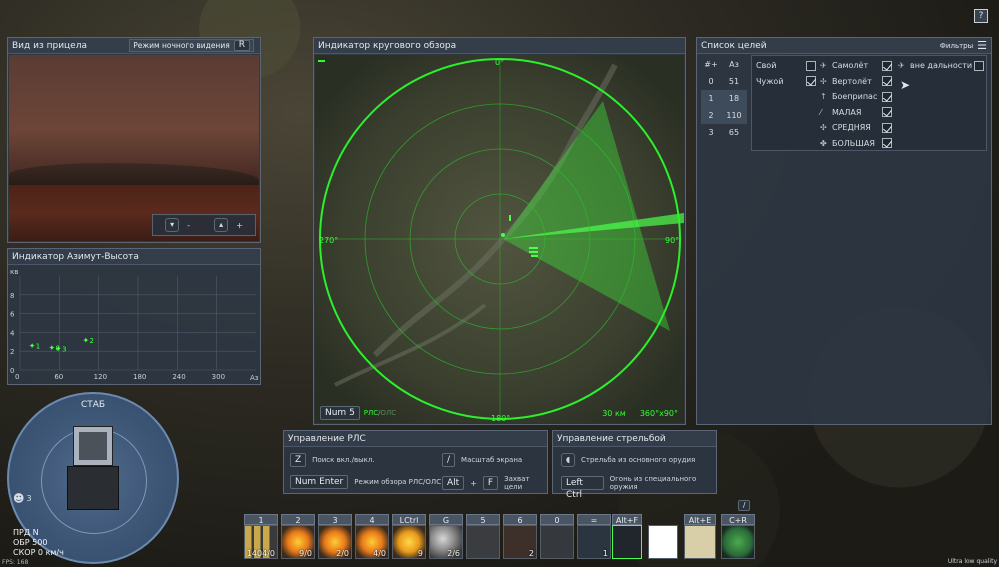 This screenshot has width=999, height=567. I want to click on out-of-range-checkbox, so click(979, 65).